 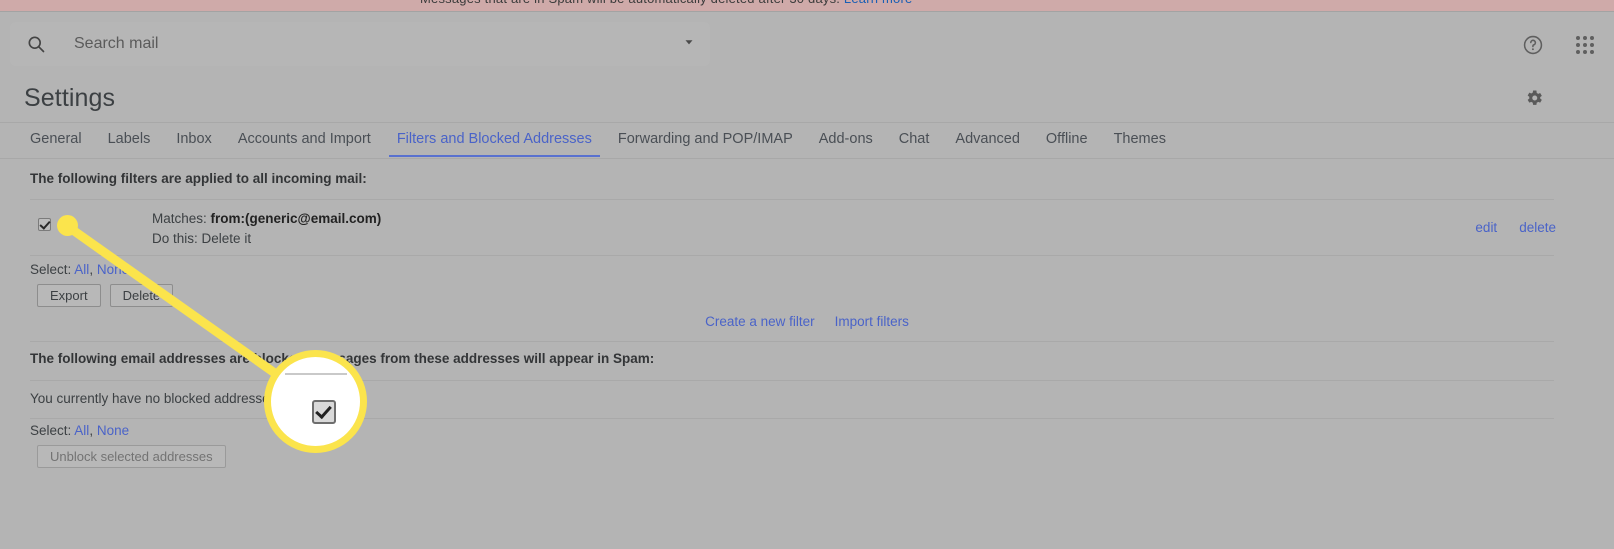 What do you see at coordinates (689, 44) in the screenshot?
I see `chevron-down-icon` at bounding box center [689, 44].